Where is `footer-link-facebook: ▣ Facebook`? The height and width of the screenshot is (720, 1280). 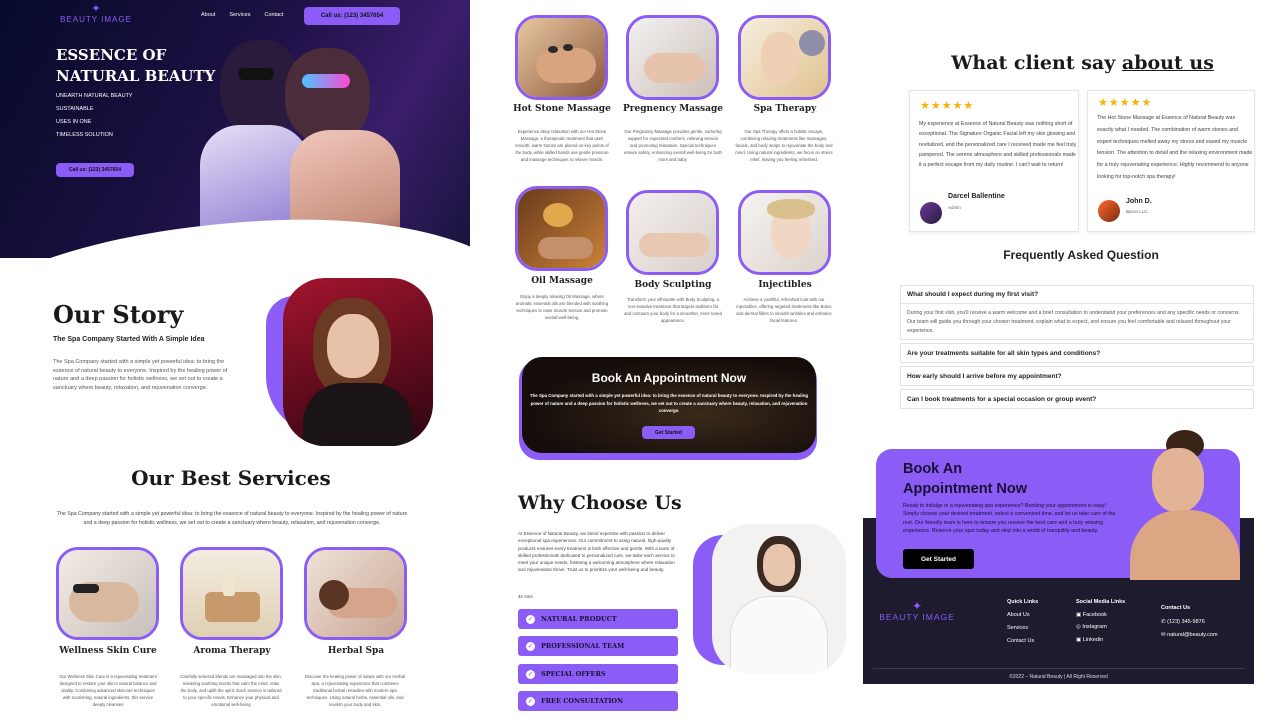 footer-link-facebook: ▣ Facebook is located at coordinates (1100, 615).